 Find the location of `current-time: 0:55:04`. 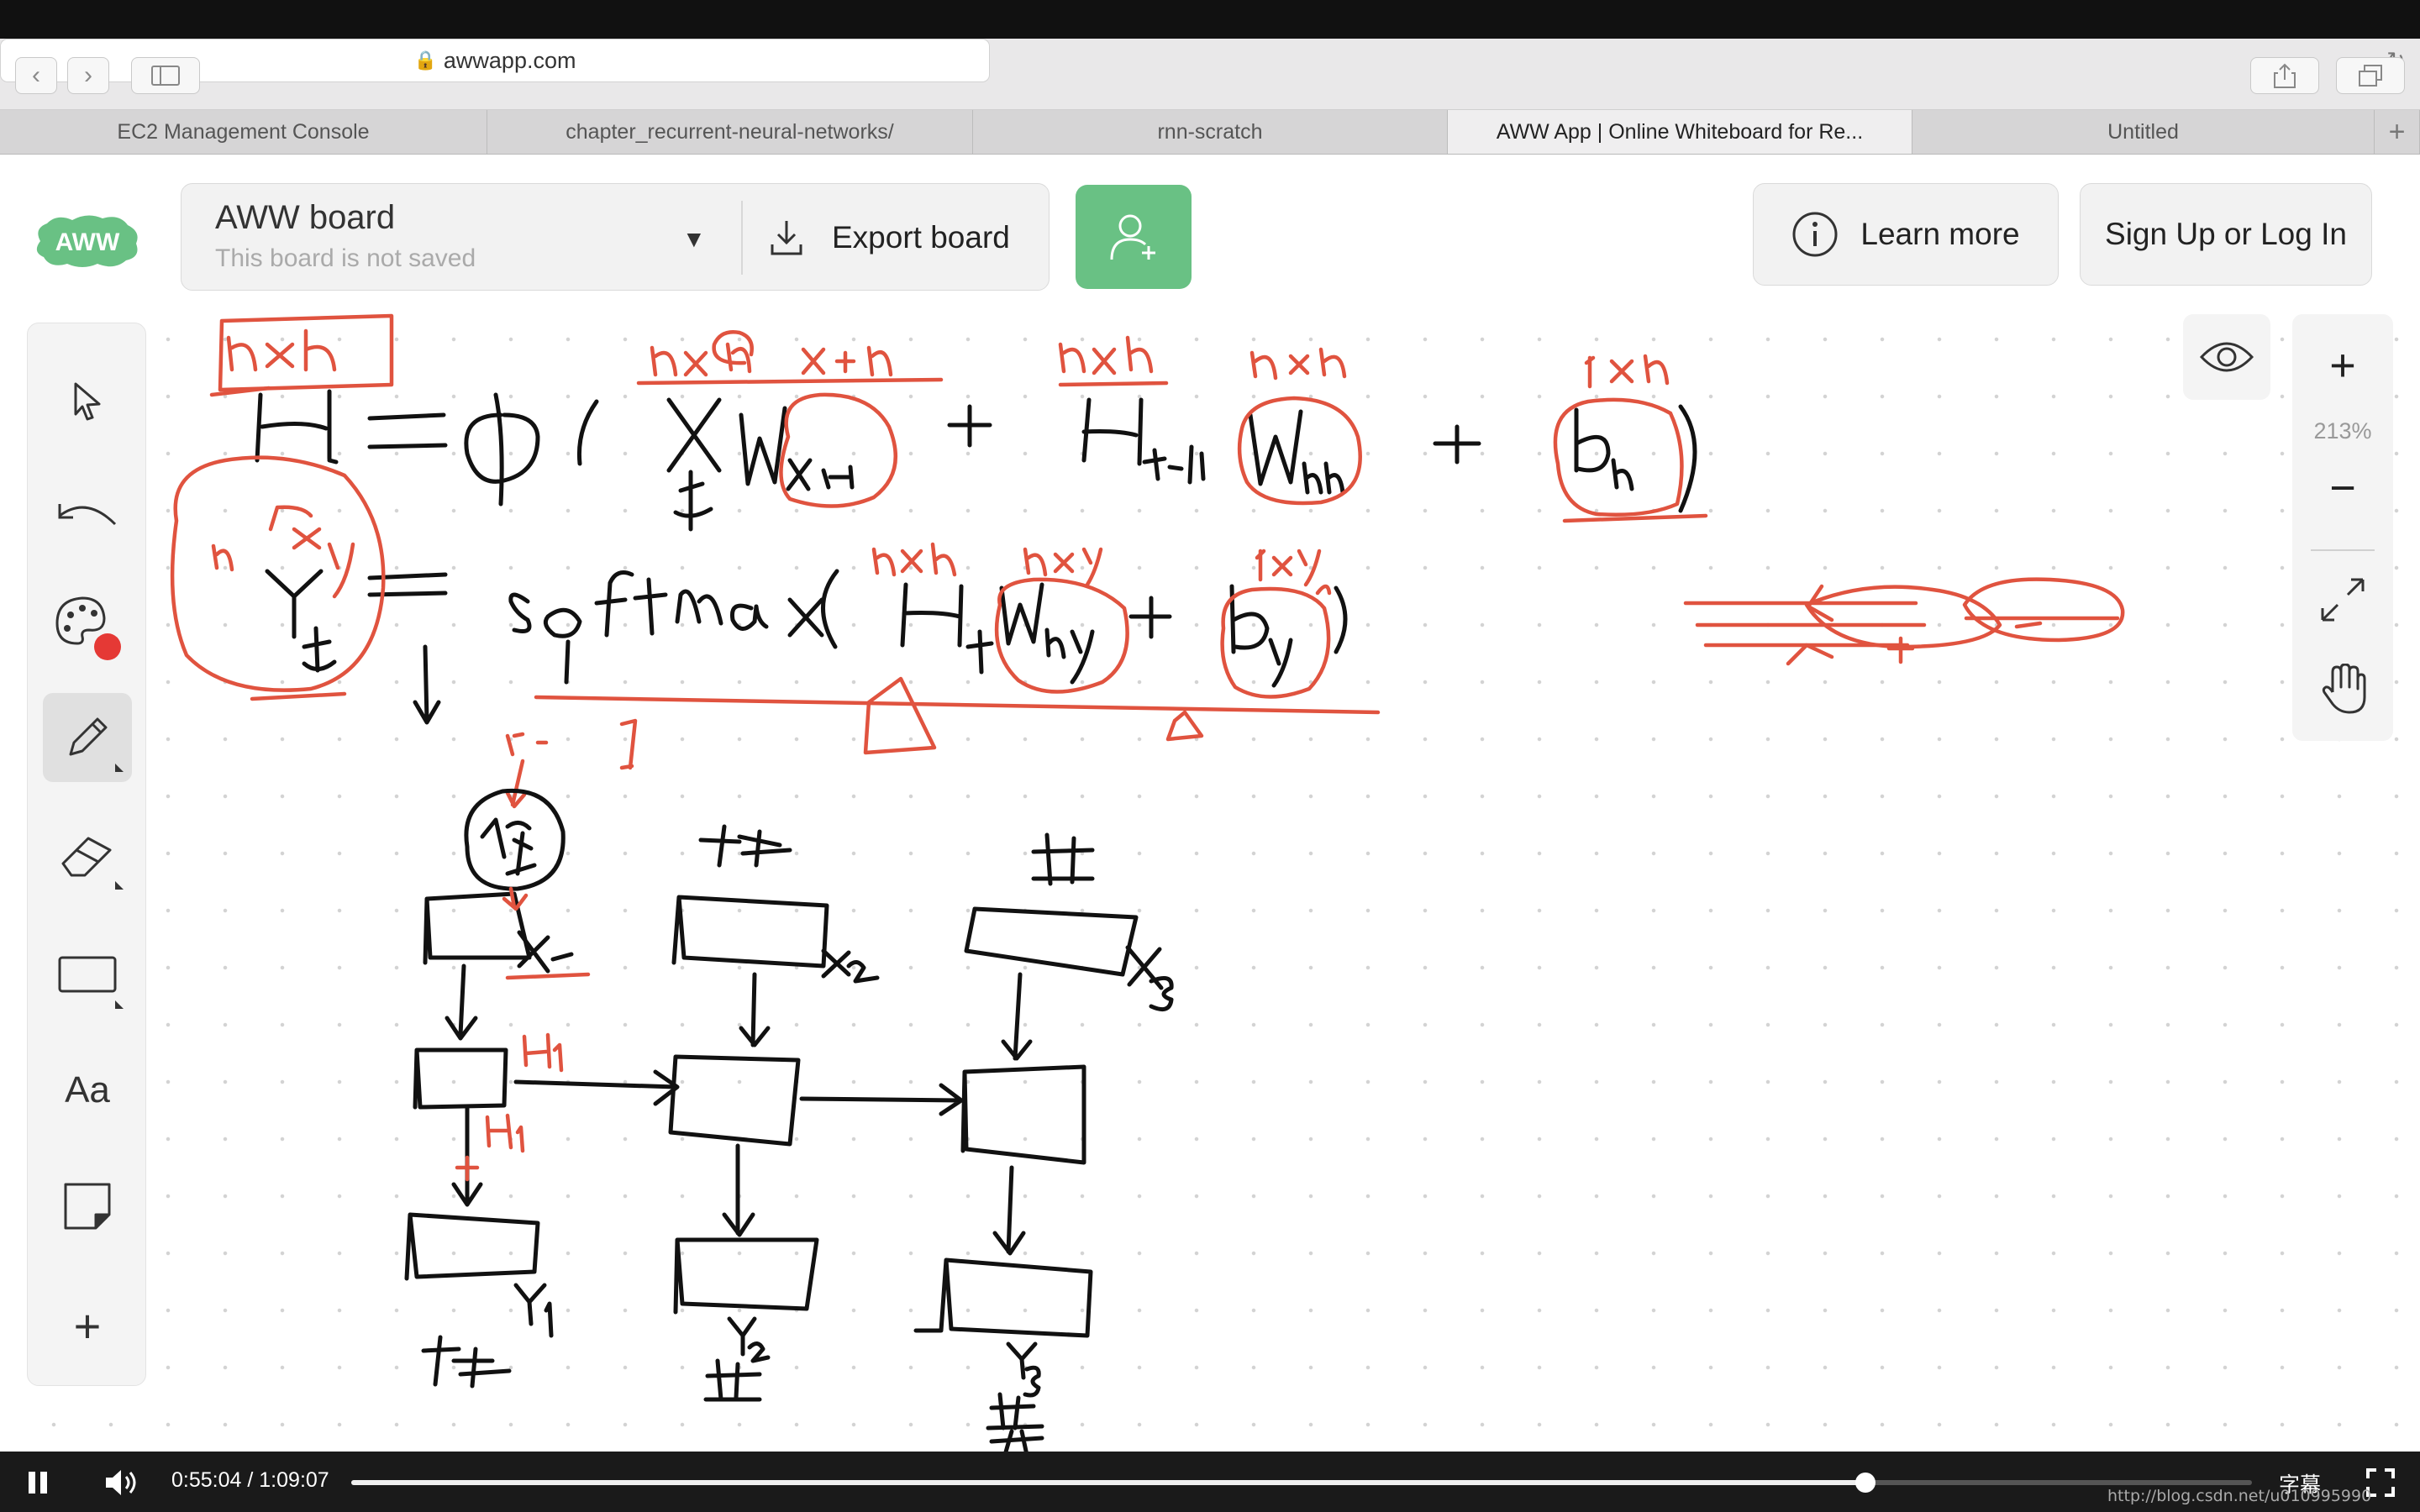

current-time: 0:55:04 is located at coordinates (206, 1480).